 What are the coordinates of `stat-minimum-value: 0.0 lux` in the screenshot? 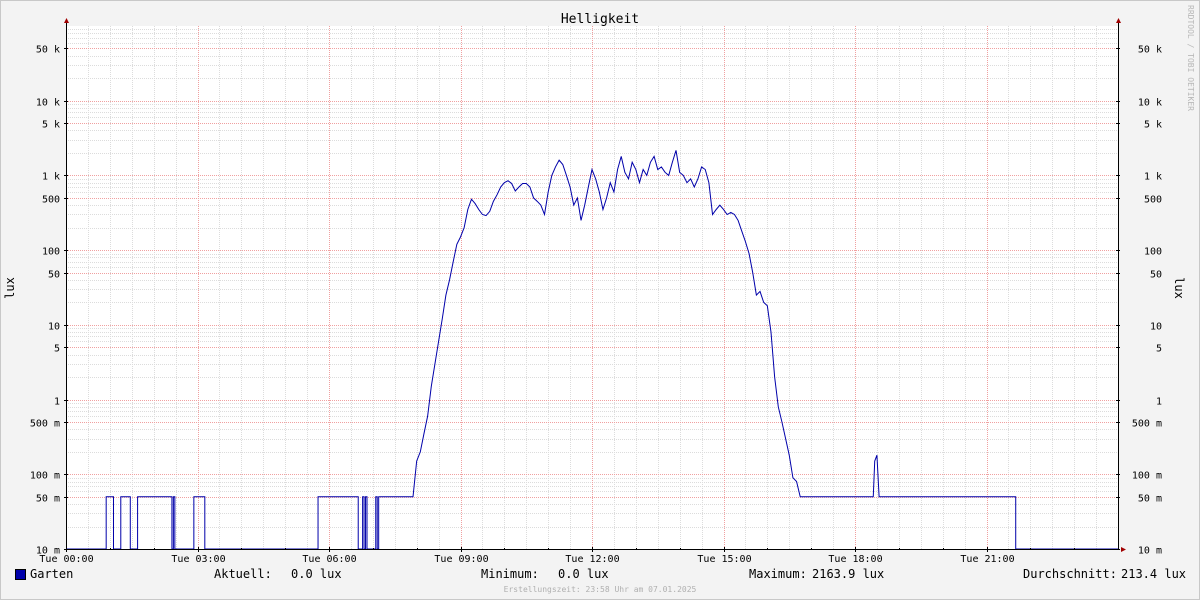 It's located at (583, 574).